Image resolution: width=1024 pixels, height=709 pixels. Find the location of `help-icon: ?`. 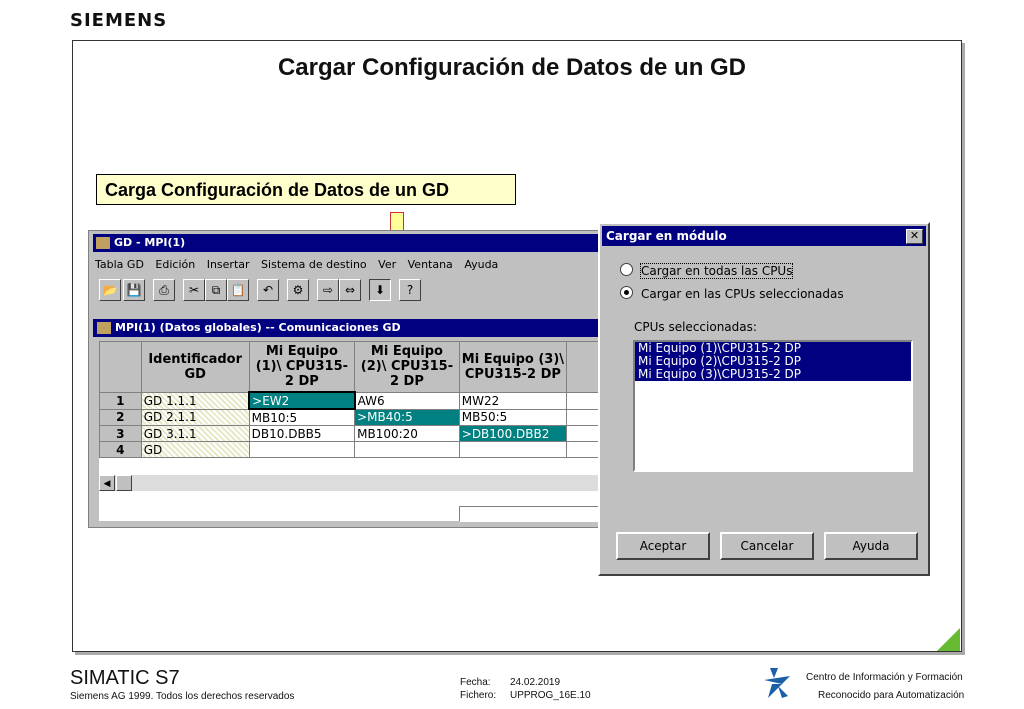

help-icon: ? is located at coordinates (410, 290).